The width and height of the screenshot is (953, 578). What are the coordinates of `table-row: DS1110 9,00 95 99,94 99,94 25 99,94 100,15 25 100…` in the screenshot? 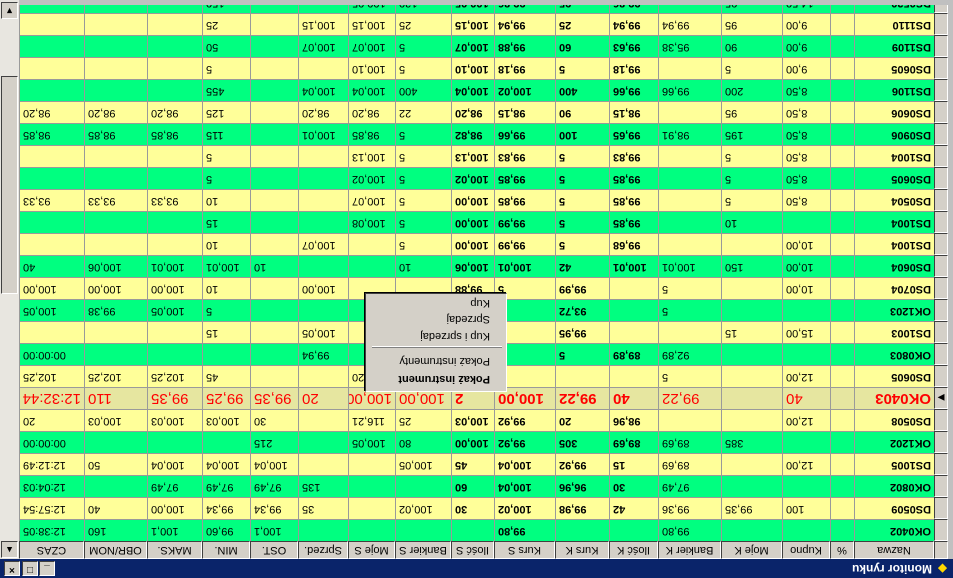 It's located at (483, 24).